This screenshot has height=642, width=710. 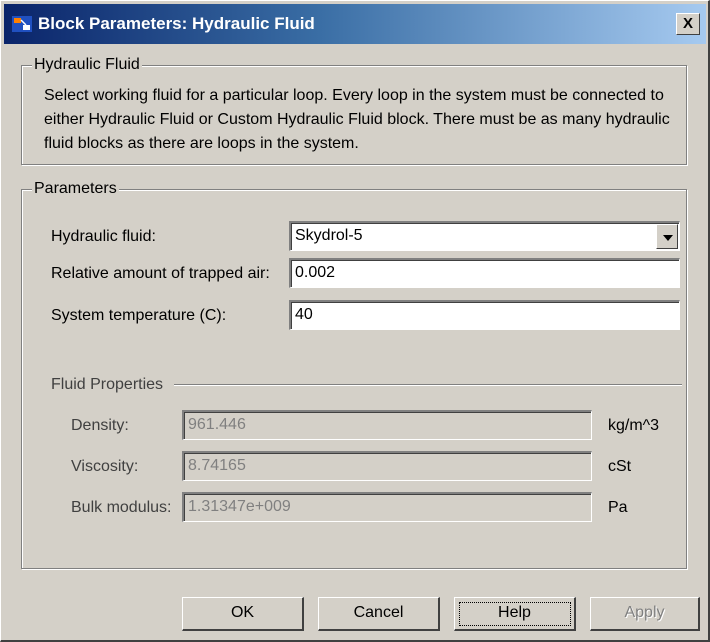 What do you see at coordinates (484, 273) in the screenshot?
I see `trapped-air-input: 0.002` at bounding box center [484, 273].